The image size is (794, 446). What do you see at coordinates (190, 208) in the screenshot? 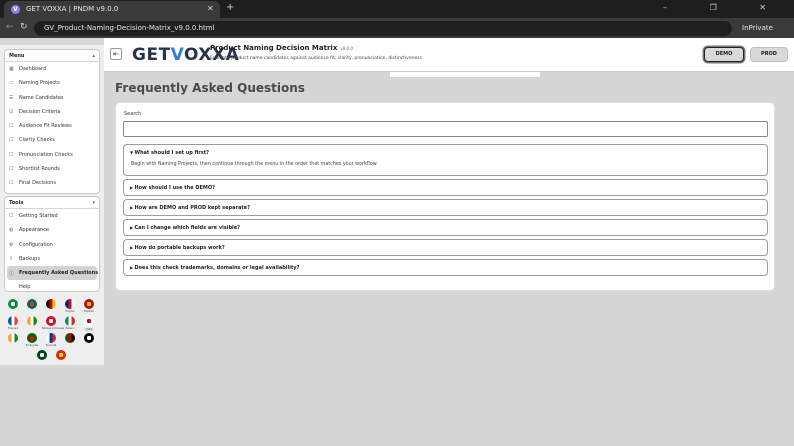
I see `faq-question: ▶ How are DEMO and PROD kept separate?` at bounding box center [190, 208].